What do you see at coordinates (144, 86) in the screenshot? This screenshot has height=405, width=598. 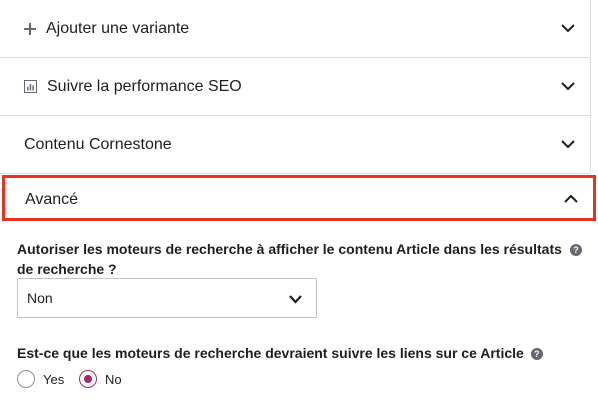 I see `panel-label: Suivre la performance SEO` at bounding box center [144, 86].